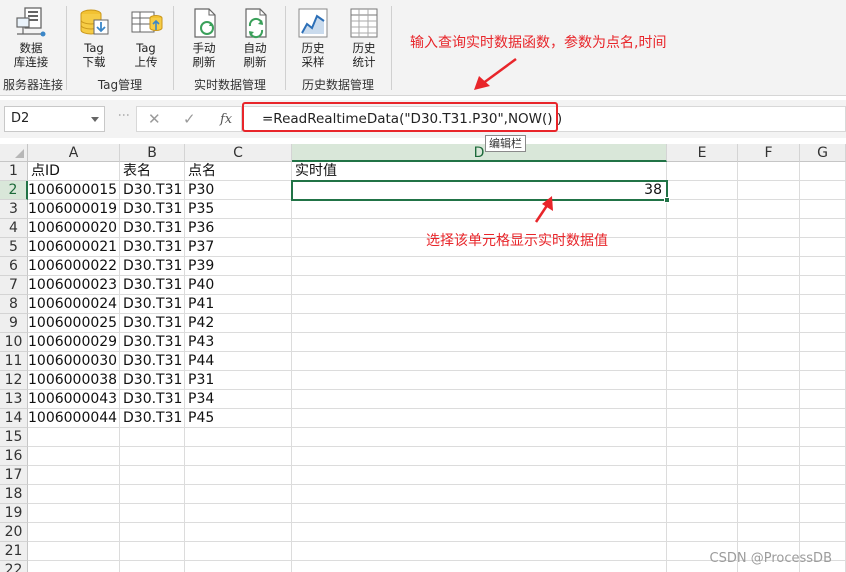  What do you see at coordinates (152, 153) in the screenshot?
I see `column-header-b: B` at bounding box center [152, 153].